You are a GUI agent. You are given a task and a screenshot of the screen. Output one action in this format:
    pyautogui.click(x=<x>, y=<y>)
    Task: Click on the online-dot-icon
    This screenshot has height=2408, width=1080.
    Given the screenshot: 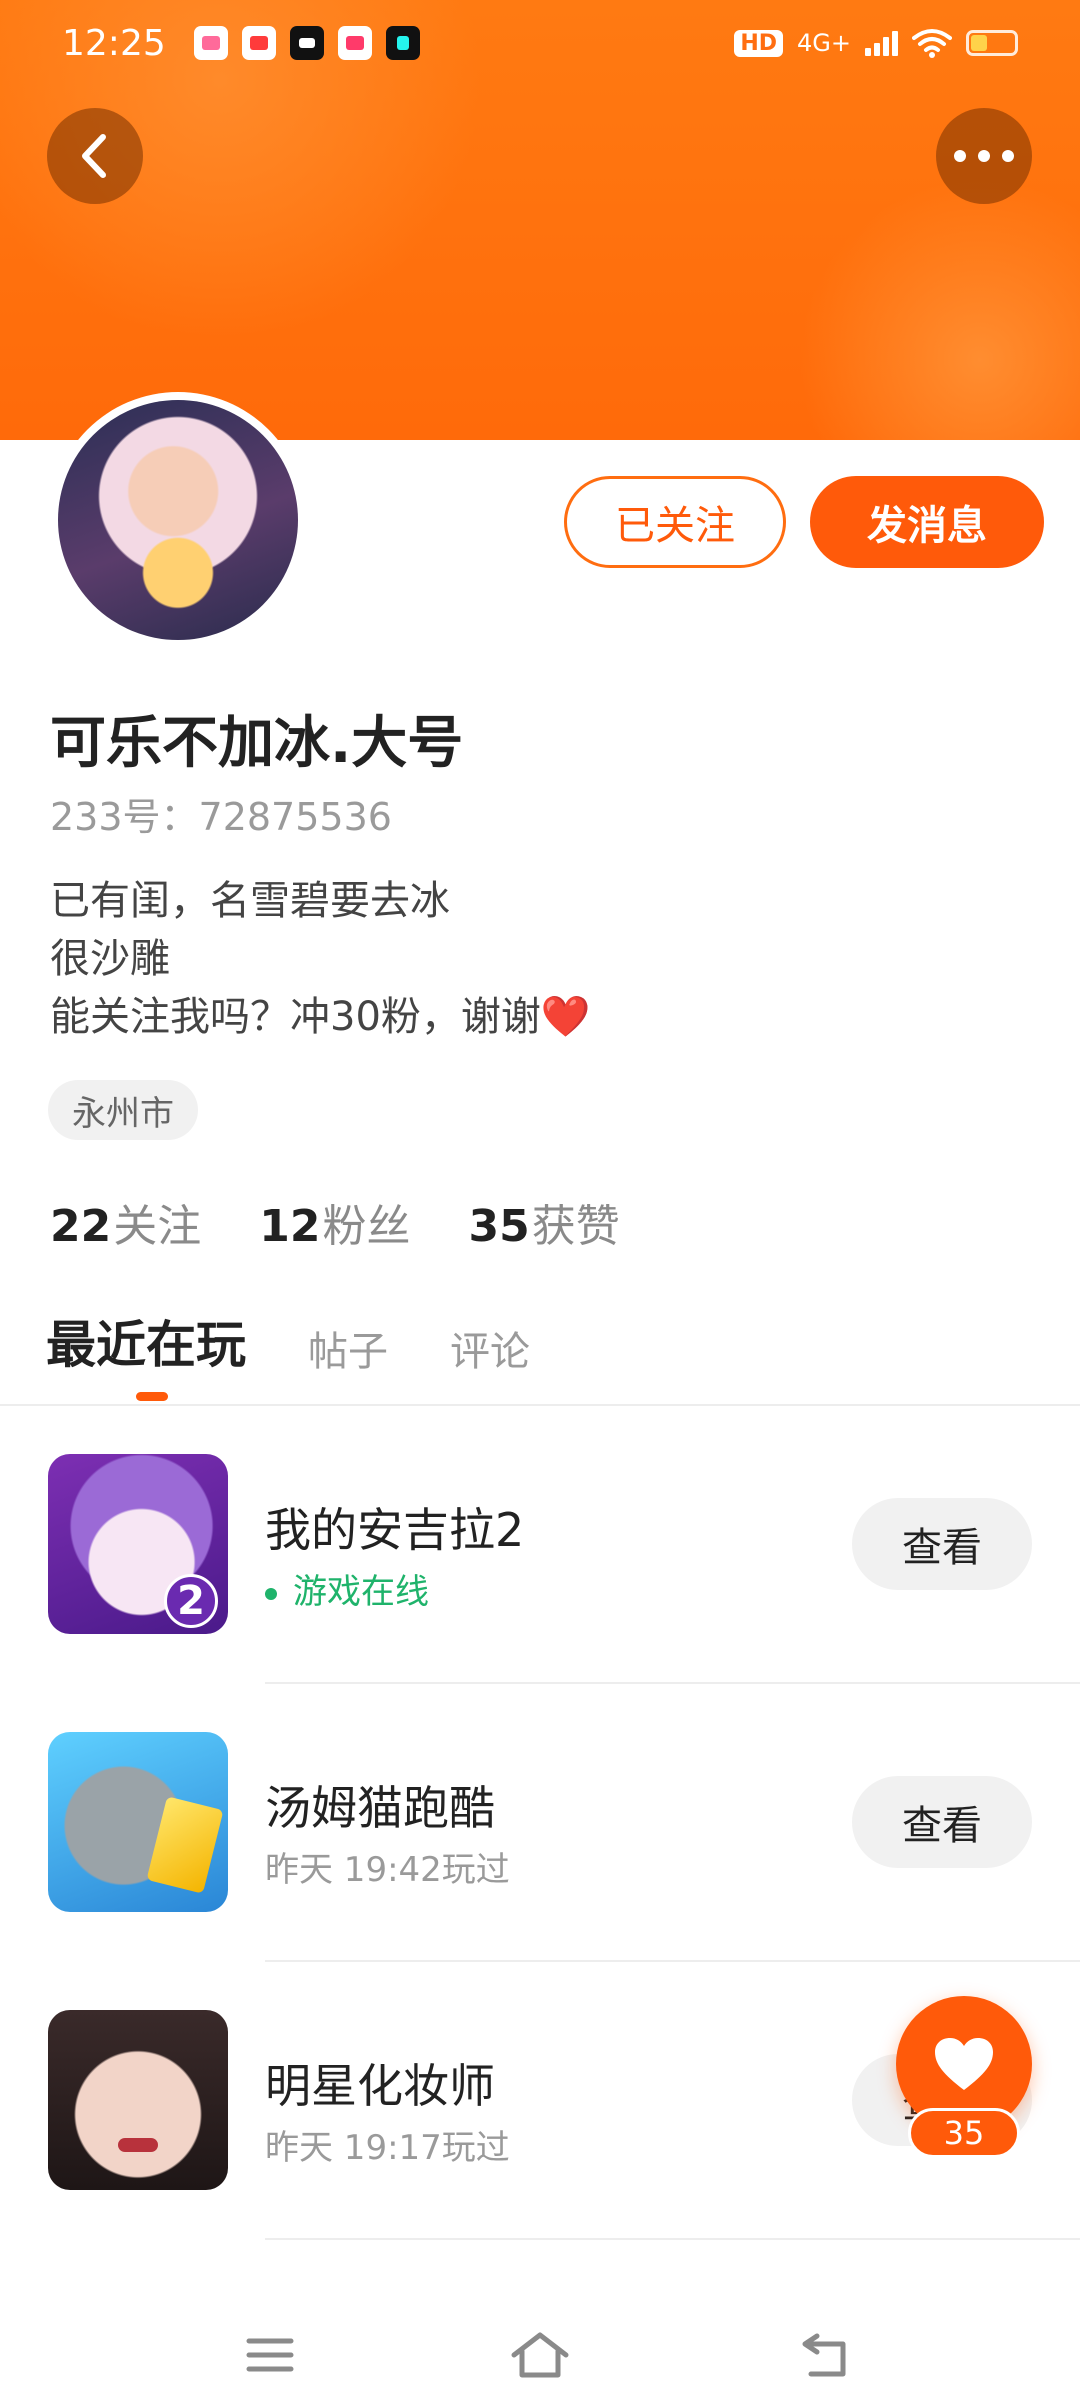 What is the action you would take?
    pyautogui.click(x=271, y=1593)
    